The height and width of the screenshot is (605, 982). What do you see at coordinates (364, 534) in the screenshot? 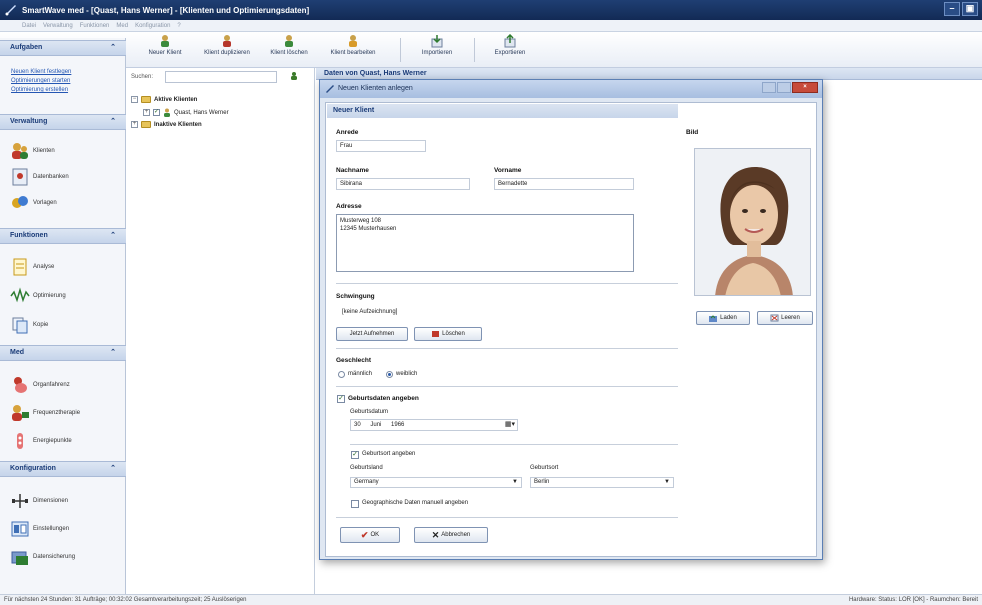
I see `checkmark-icon: ✔` at bounding box center [364, 534].